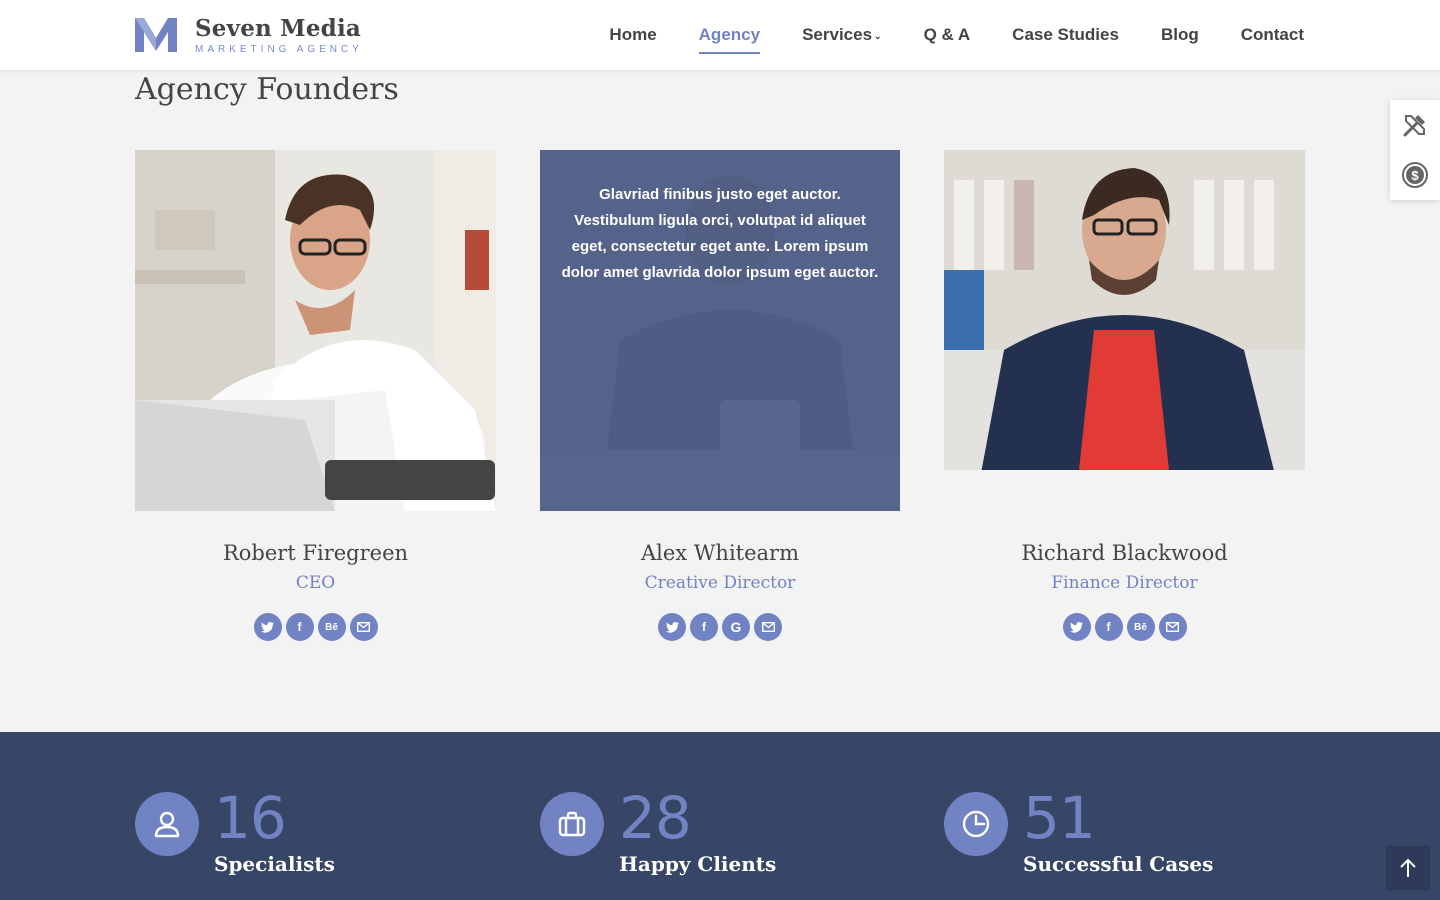 The height and width of the screenshot is (900, 1440). Describe the element at coordinates (274, 864) in the screenshot. I see `stat-label: Specialists` at that location.